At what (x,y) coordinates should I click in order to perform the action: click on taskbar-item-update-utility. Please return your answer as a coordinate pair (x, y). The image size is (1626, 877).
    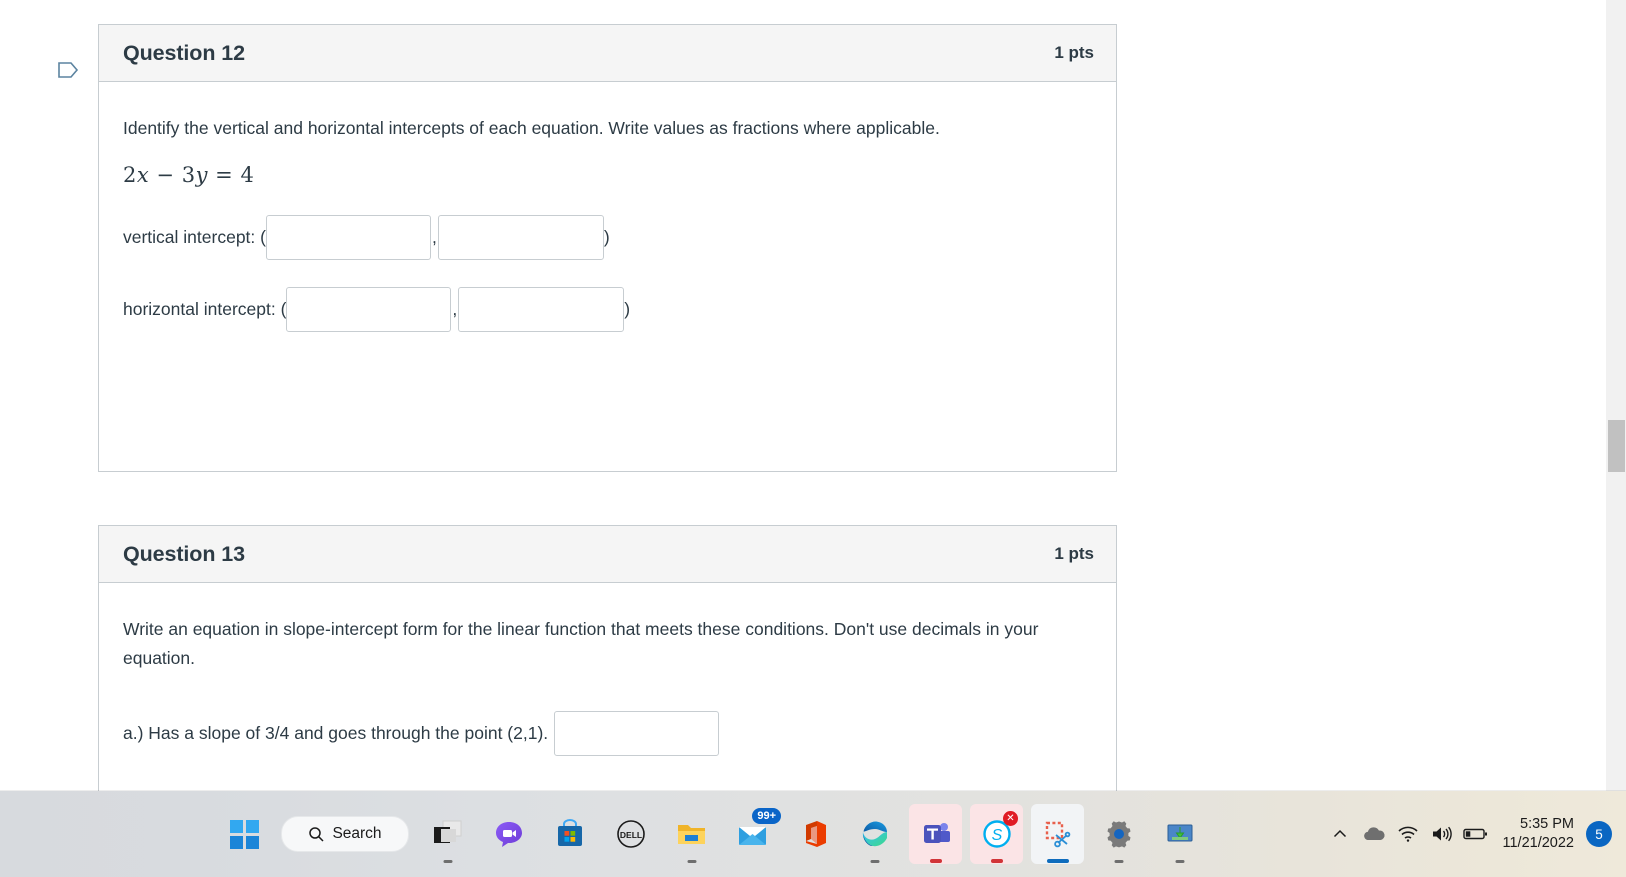
    Looking at the image, I should click on (1179, 834).